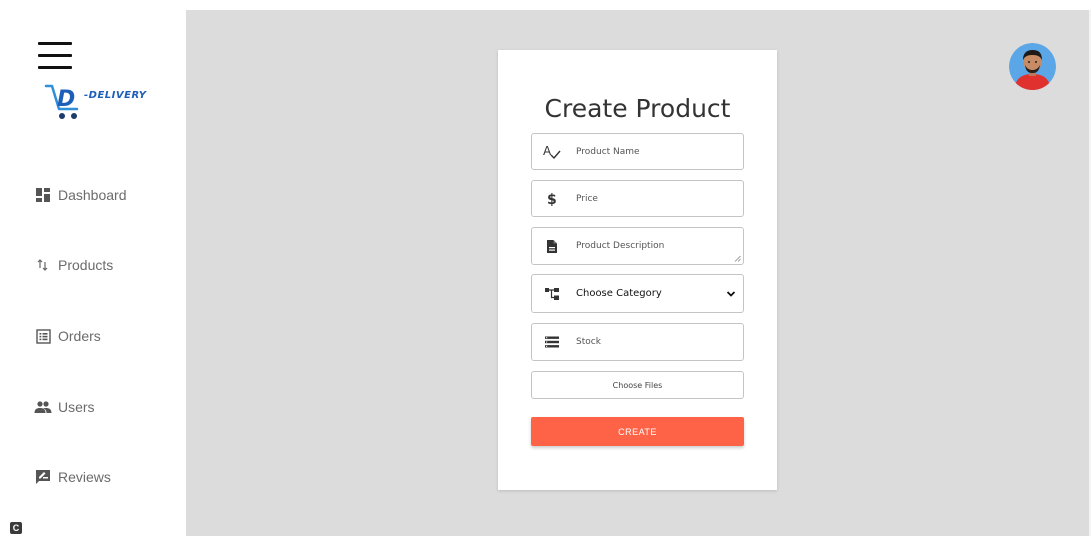 This screenshot has height=536, width=1091. I want to click on sidebar-item-orders: Orders, so click(67, 336).